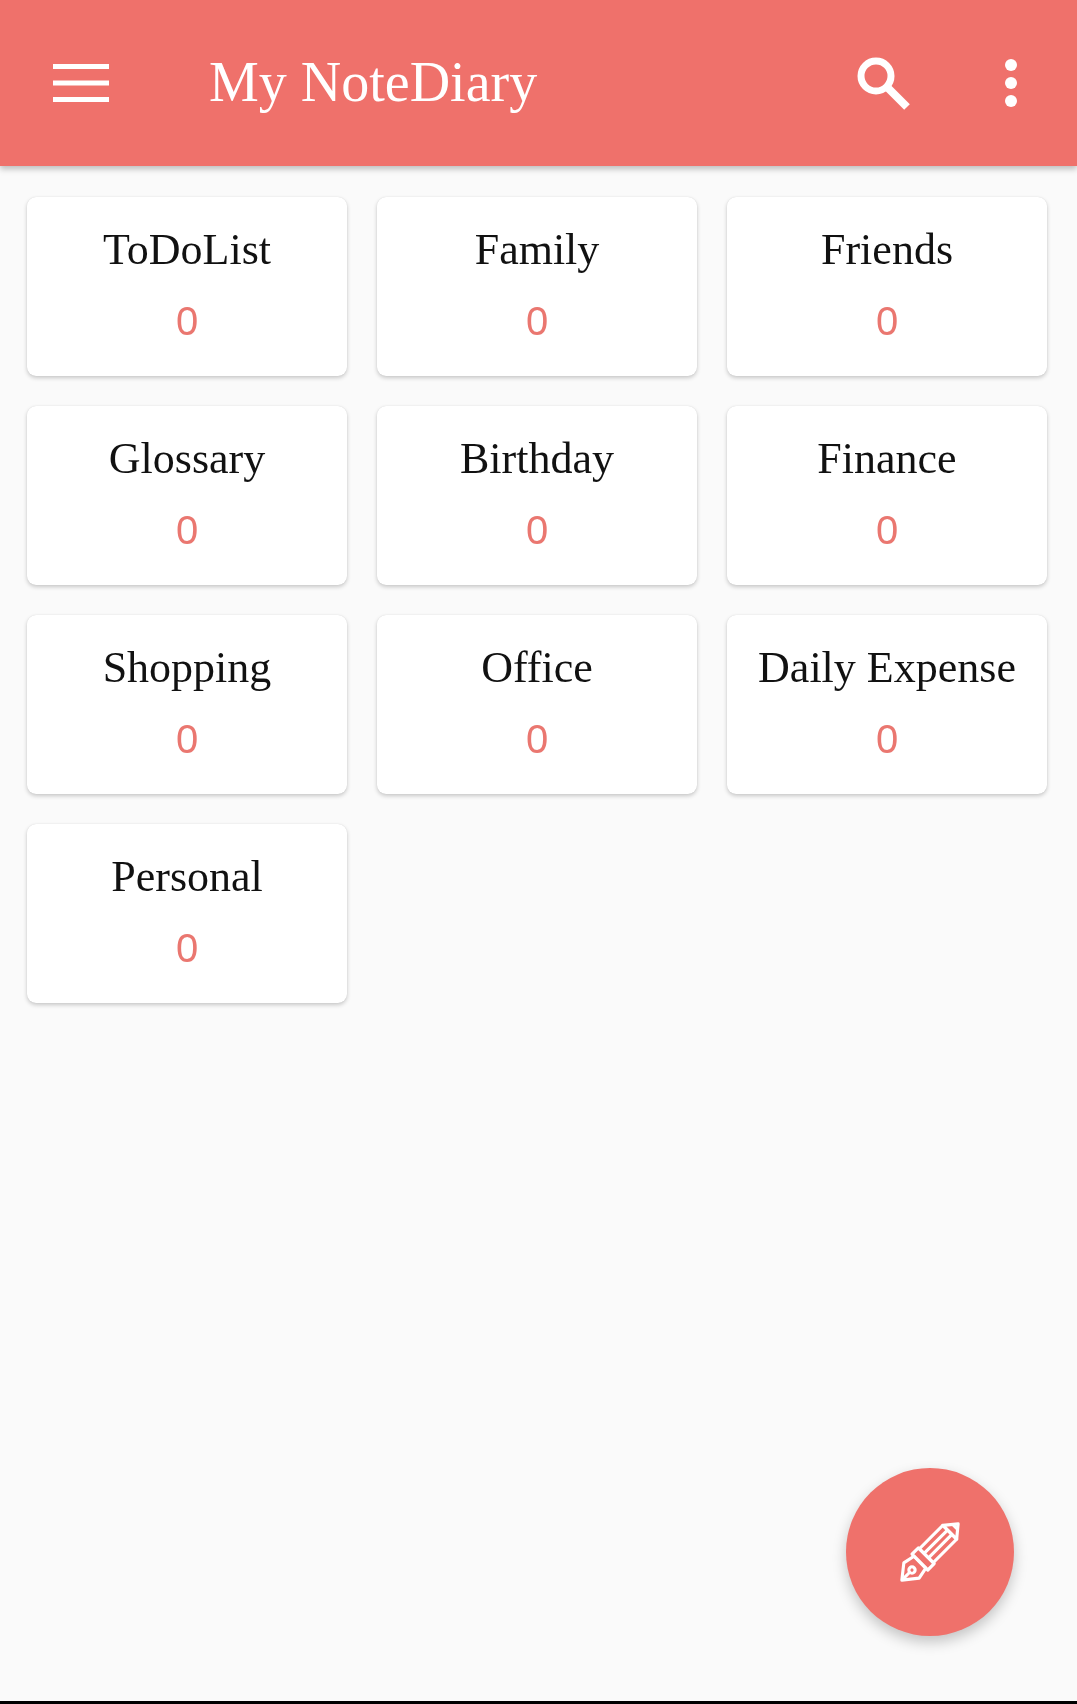  Describe the element at coordinates (537, 459) in the screenshot. I see `category-name: Birthday` at that location.